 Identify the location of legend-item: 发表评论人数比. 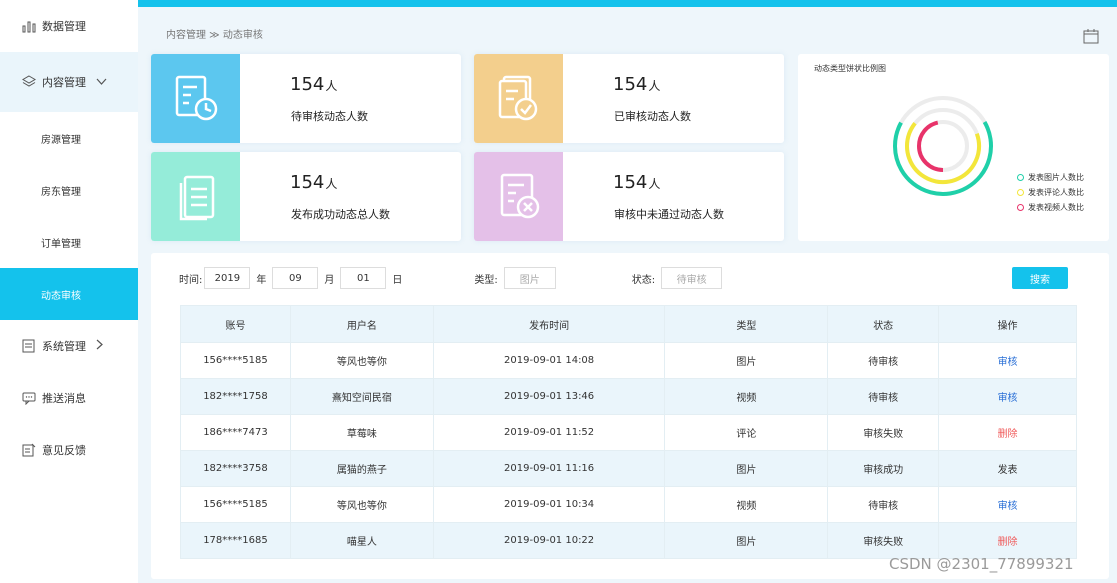
(1050, 192).